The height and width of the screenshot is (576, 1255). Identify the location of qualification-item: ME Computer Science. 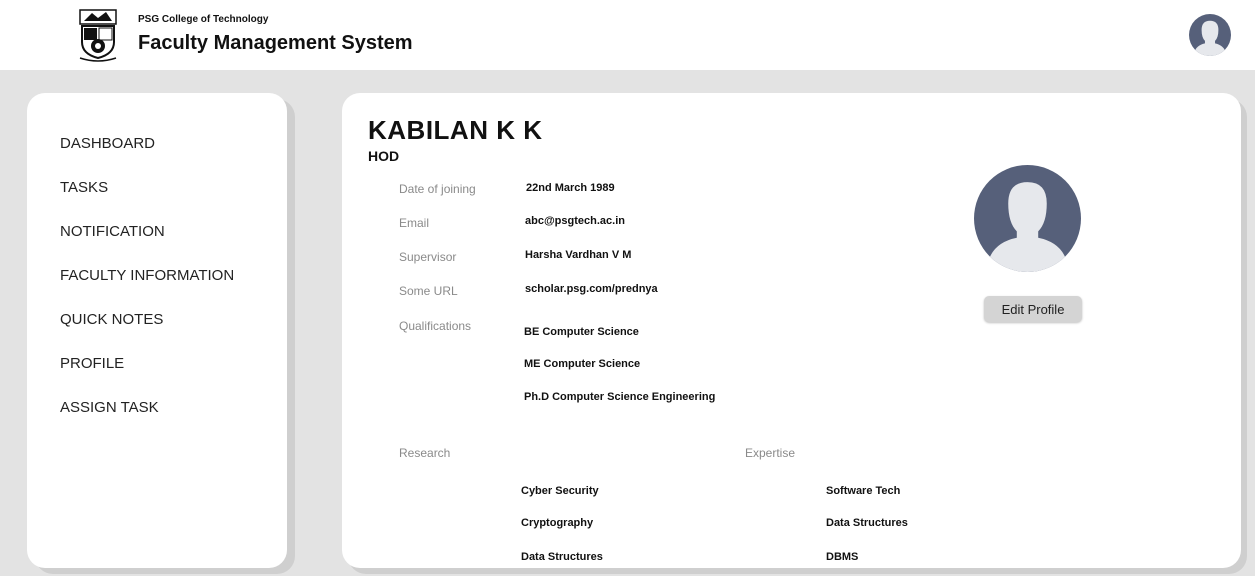
(582, 364).